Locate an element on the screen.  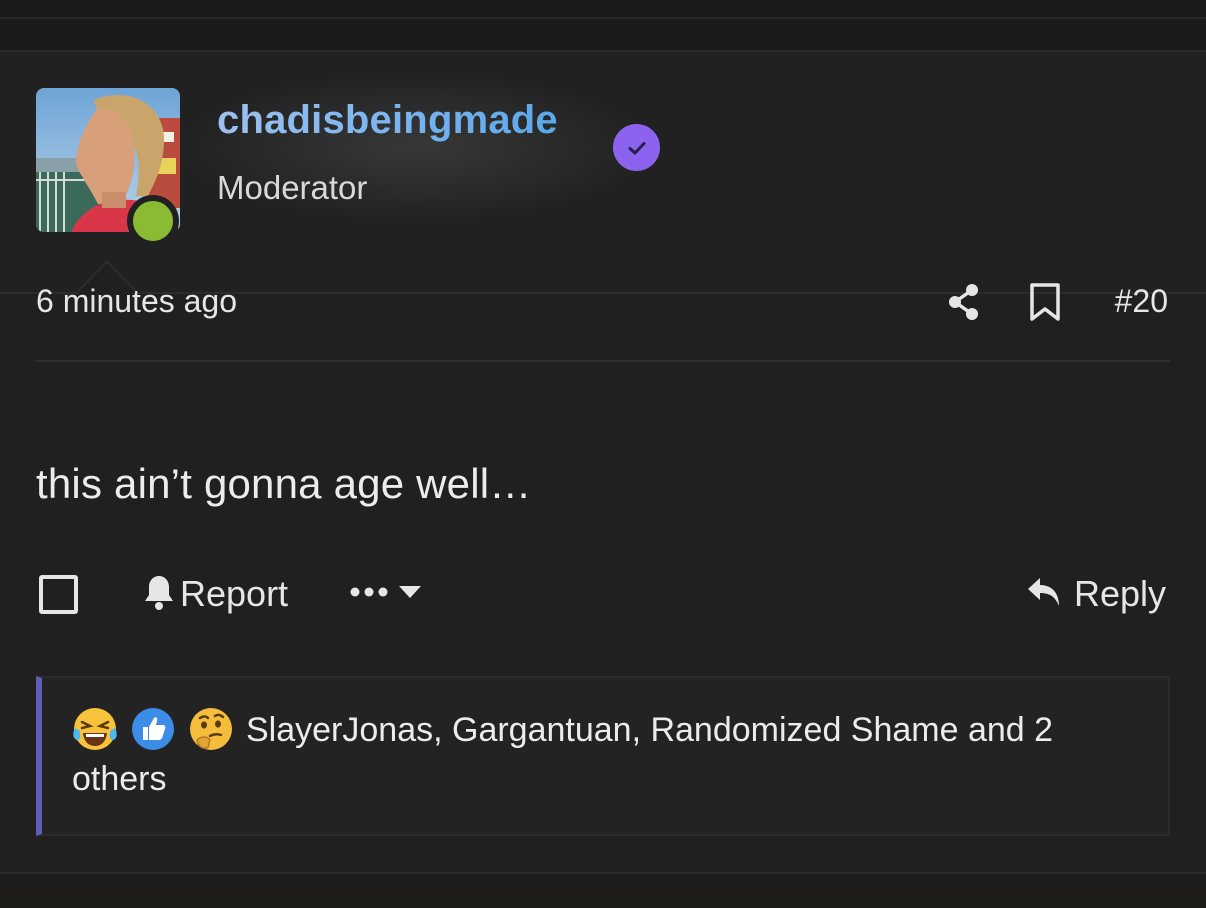
share-icon is located at coordinates (964, 302).